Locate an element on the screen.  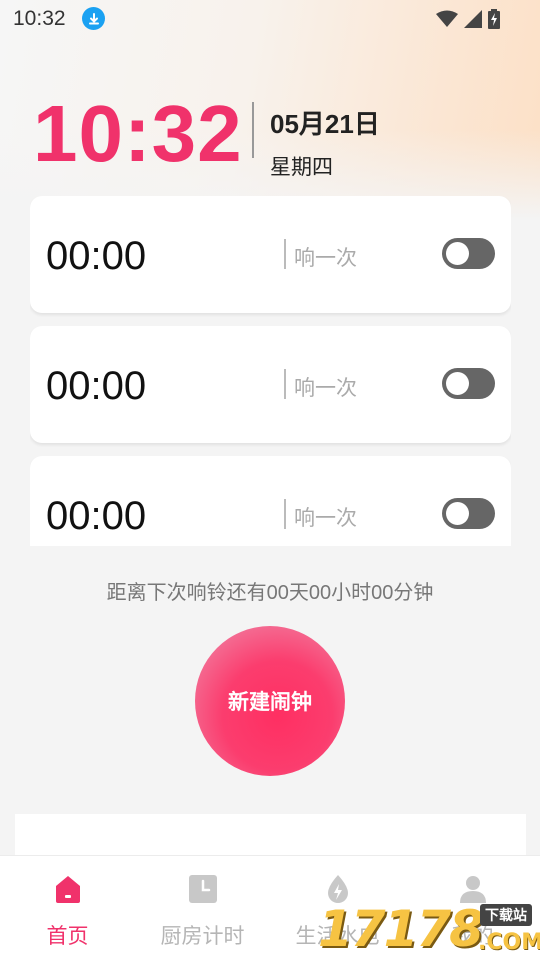
content-footer-panel is located at coordinates (270, 837).